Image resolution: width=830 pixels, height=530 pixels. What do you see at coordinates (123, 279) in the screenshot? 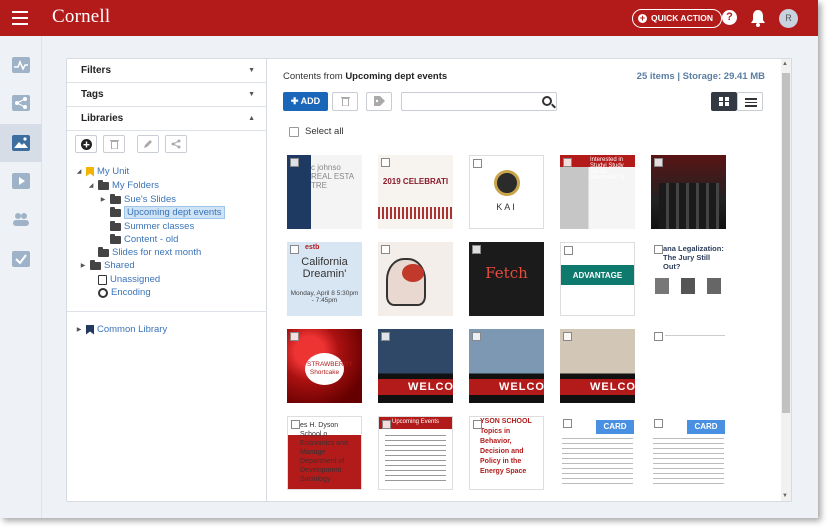
I see `tree-unassigned: Unassigned` at bounding box center [123, 279].